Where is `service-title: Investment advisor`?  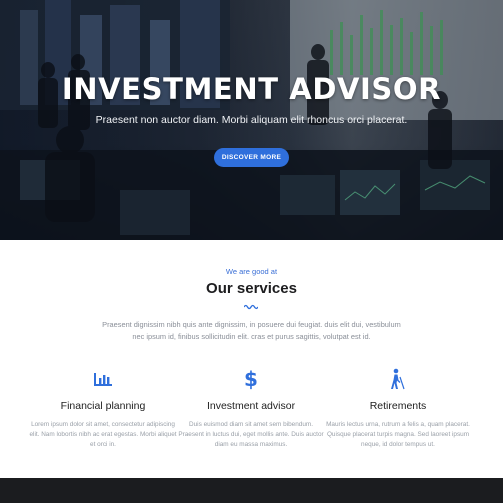 service-title: Investment advisor is located at coordinates (251, 406).